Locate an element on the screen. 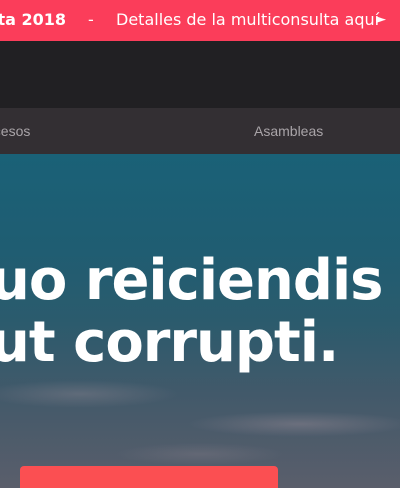 The image size is (400, 488). announcement-title: lta 2018 is located at coordinates (33, 19).